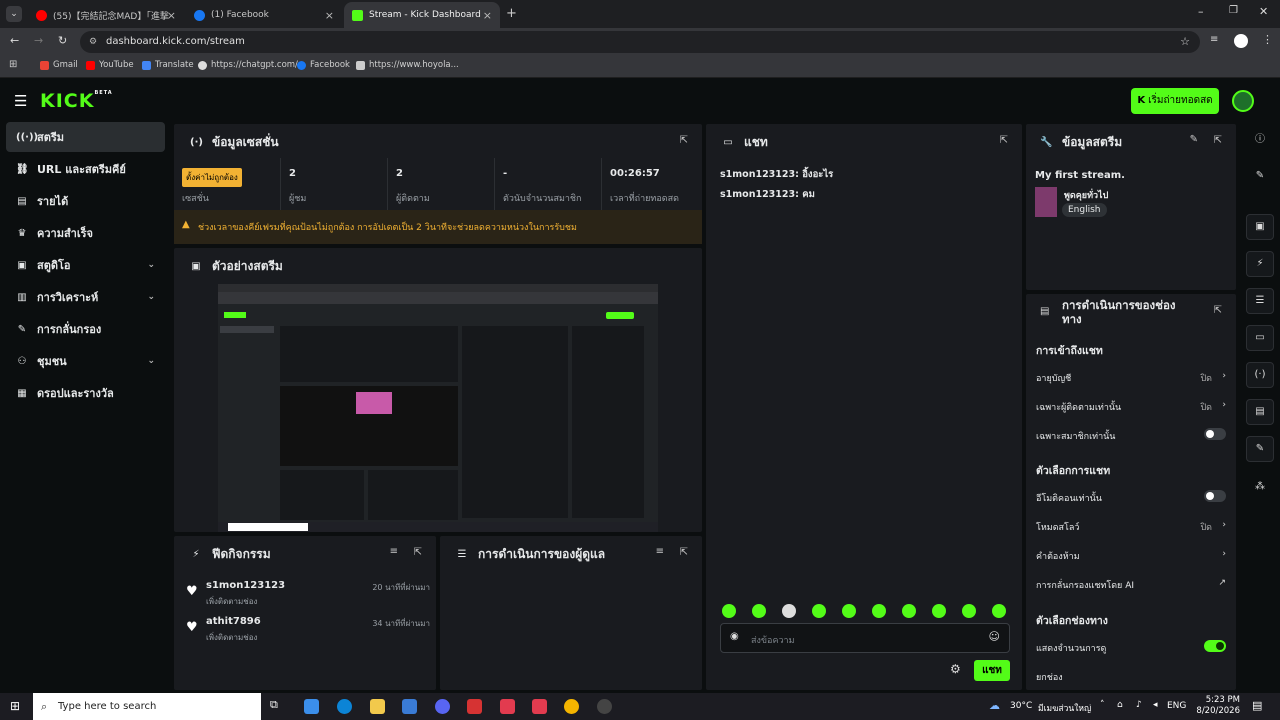 This screenshot has height=720, width=1280. Describe the element at coordinates (994, 636) in the screenshot. I see `emoji-icon: ☺` at that location.